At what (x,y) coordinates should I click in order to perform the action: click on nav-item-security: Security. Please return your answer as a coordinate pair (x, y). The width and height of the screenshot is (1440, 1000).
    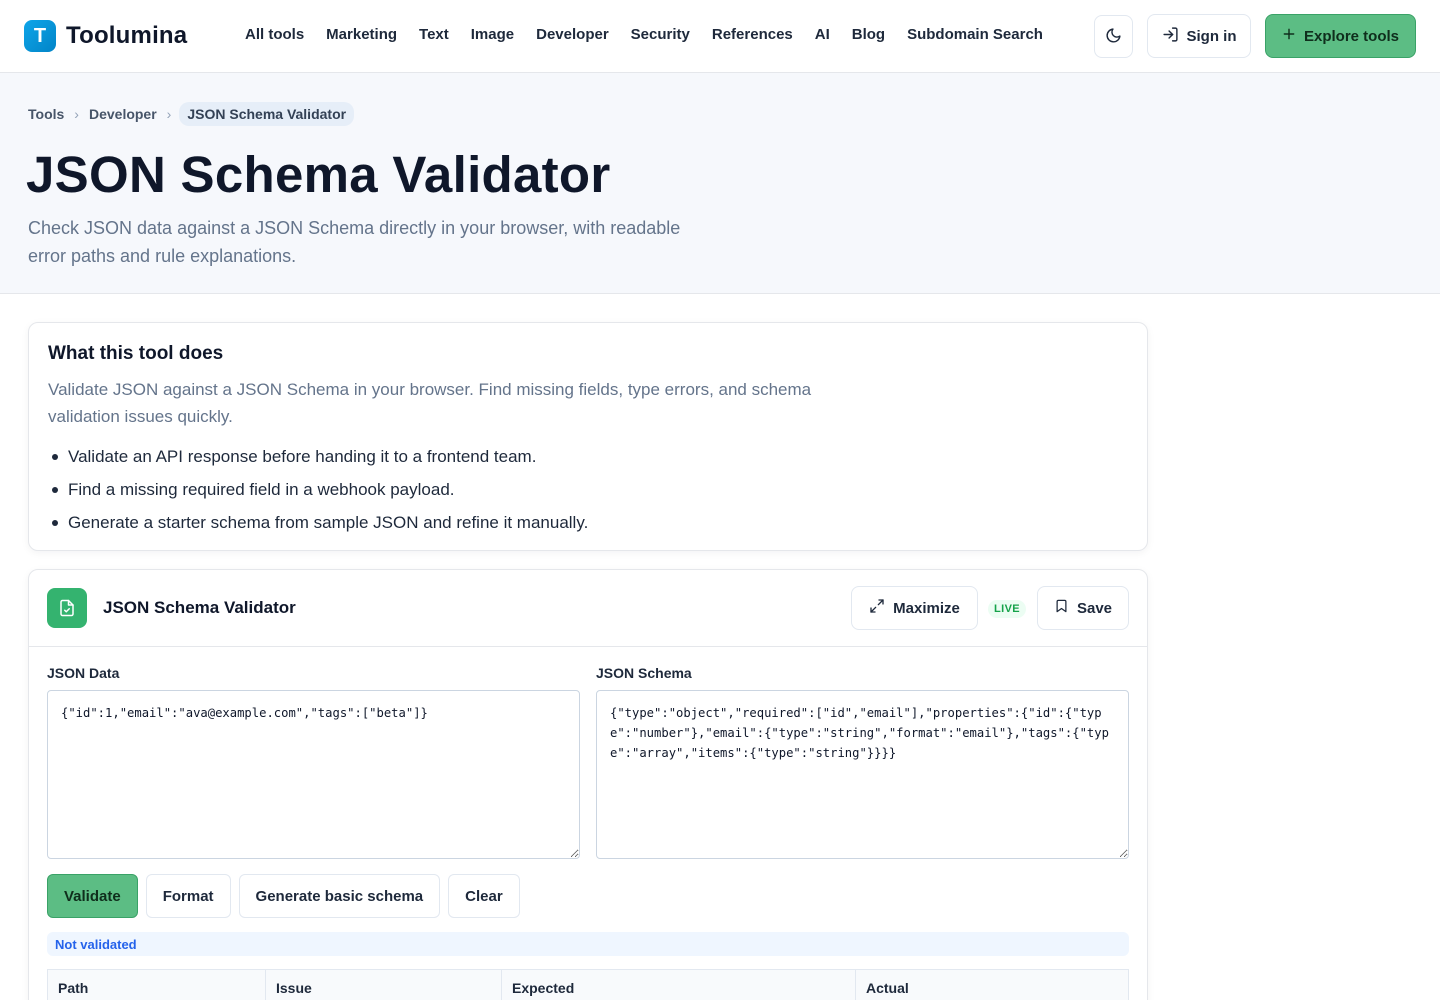
    Looking at the image, I should click on (660, 34).